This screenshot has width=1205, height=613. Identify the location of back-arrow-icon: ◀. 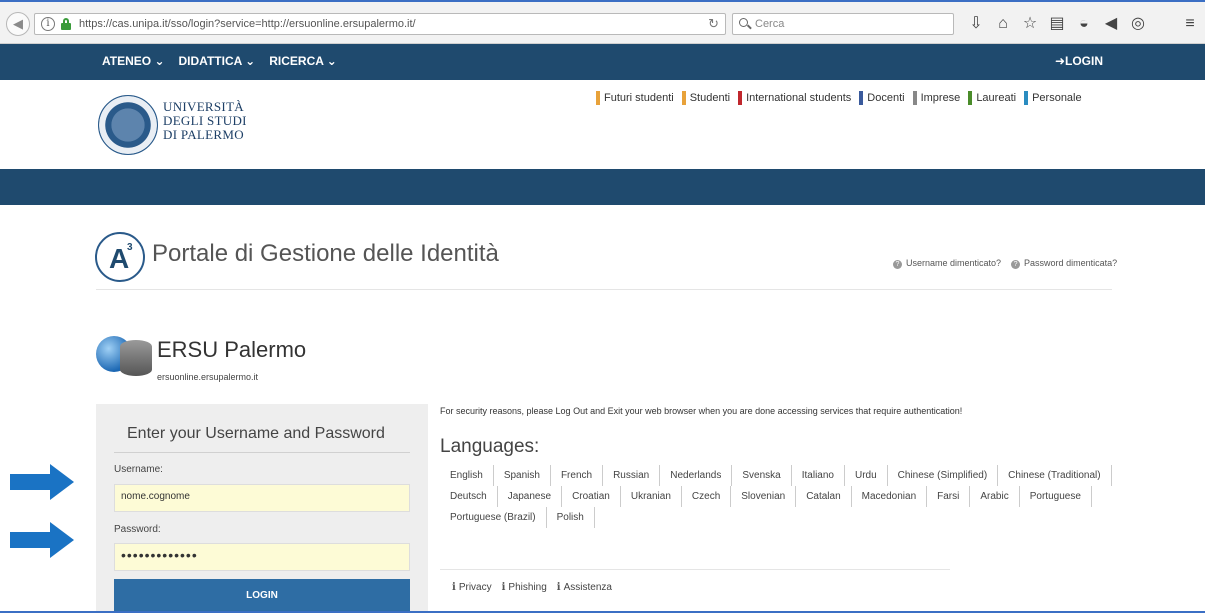
(18, 24).